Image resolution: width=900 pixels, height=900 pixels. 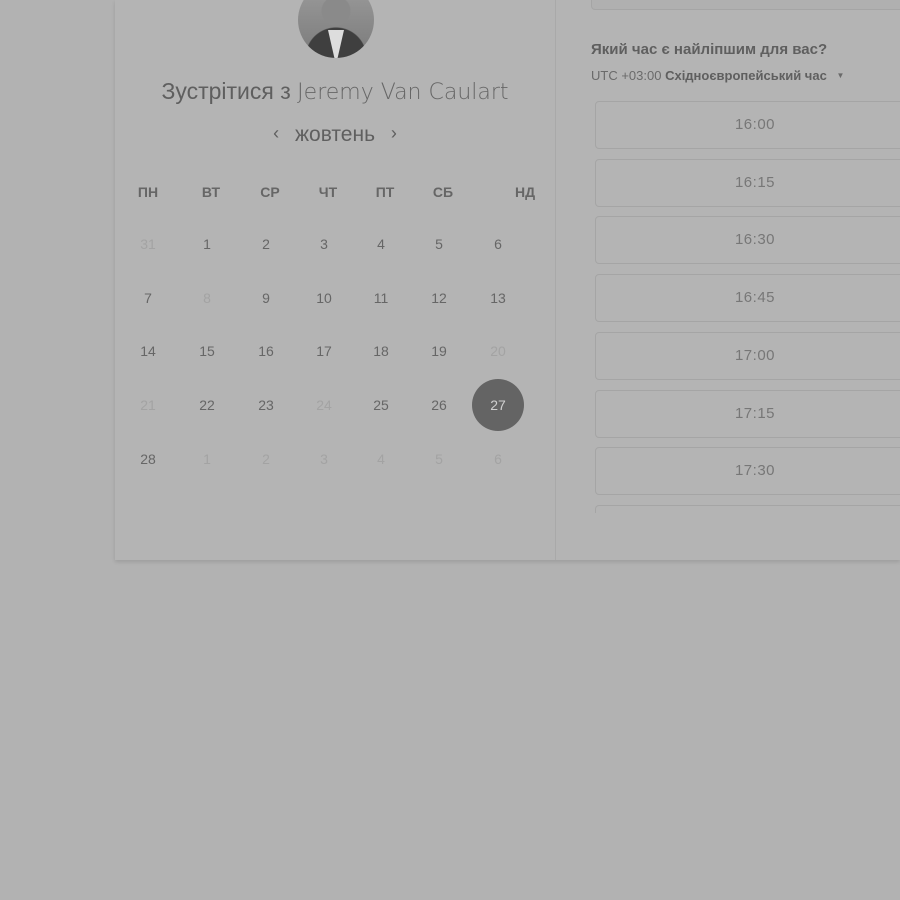 What do you see at coordinates (385, 192) in the screenshot?
I see `weekday-label: ПТ` at bounding box center [385, 192].